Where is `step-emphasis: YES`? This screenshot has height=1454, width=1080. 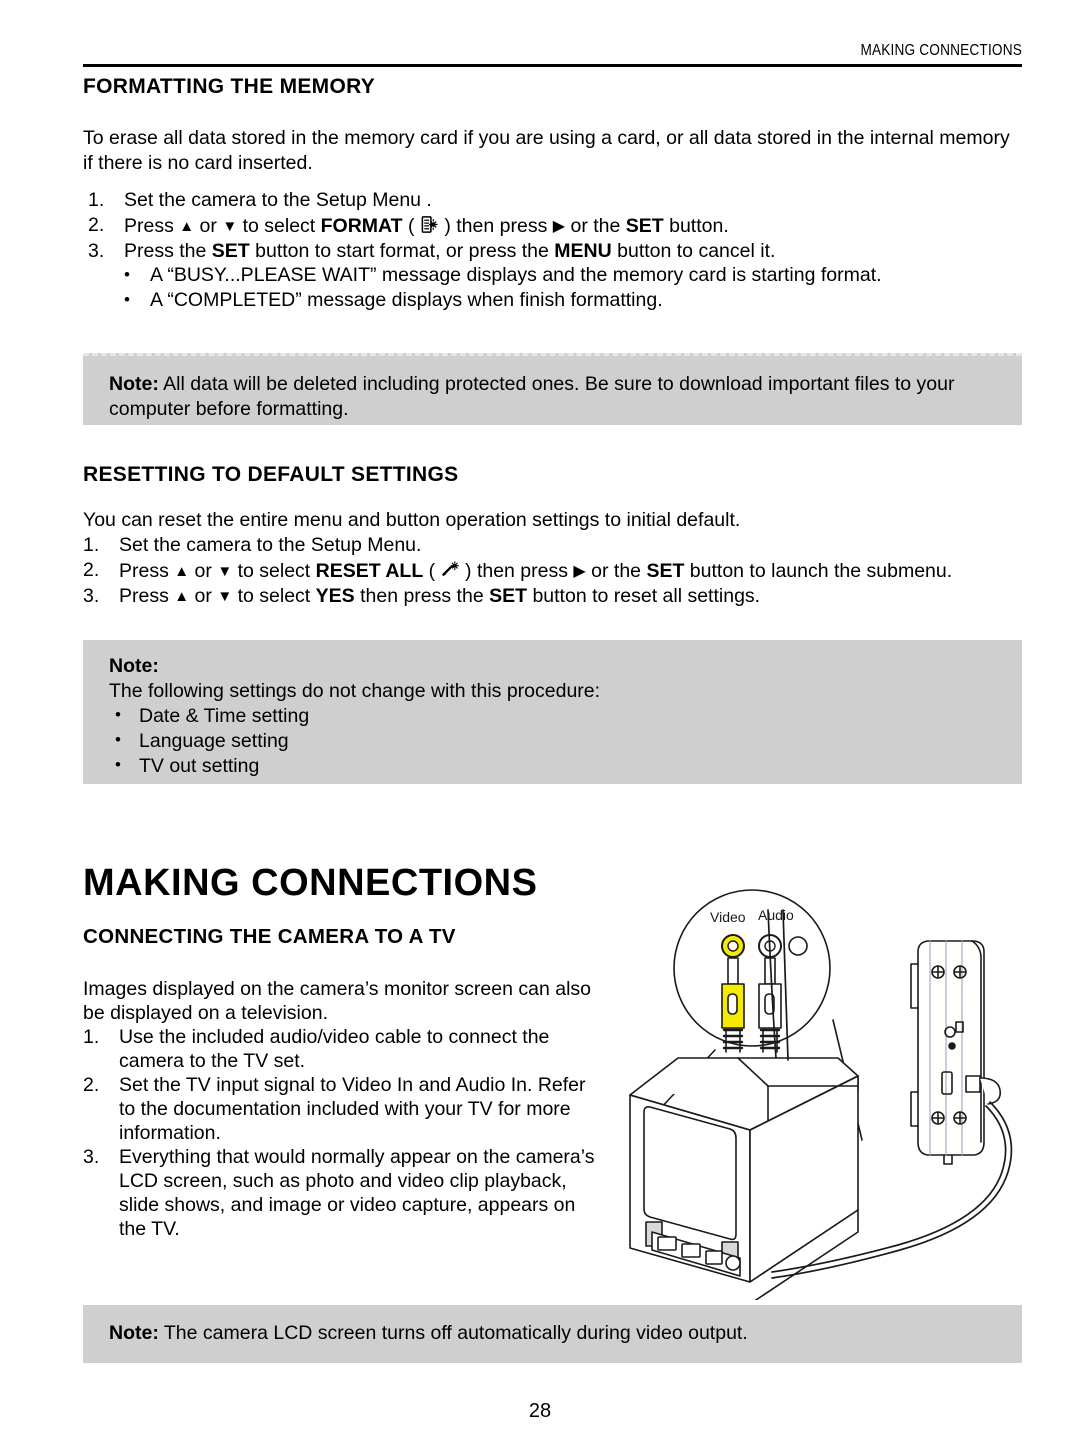 step-emphasis: YES is located at coordinates (335, 596).